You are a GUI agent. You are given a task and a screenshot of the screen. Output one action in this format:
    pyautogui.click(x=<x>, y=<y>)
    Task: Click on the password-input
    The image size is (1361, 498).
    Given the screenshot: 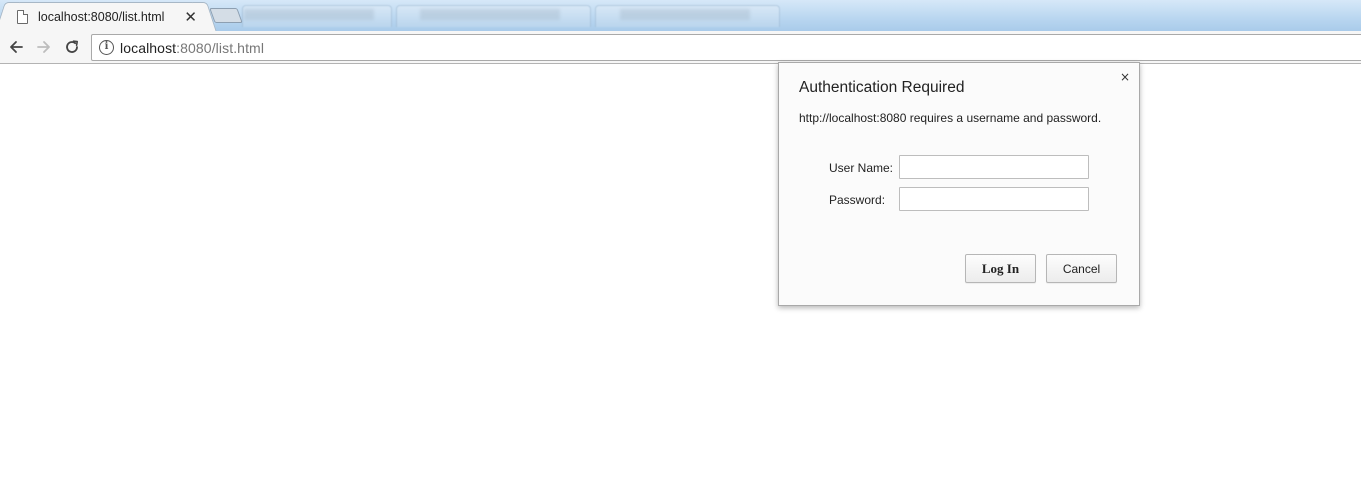 What is the action you would take?
    pyautogui.click(x=994, y=199)
    